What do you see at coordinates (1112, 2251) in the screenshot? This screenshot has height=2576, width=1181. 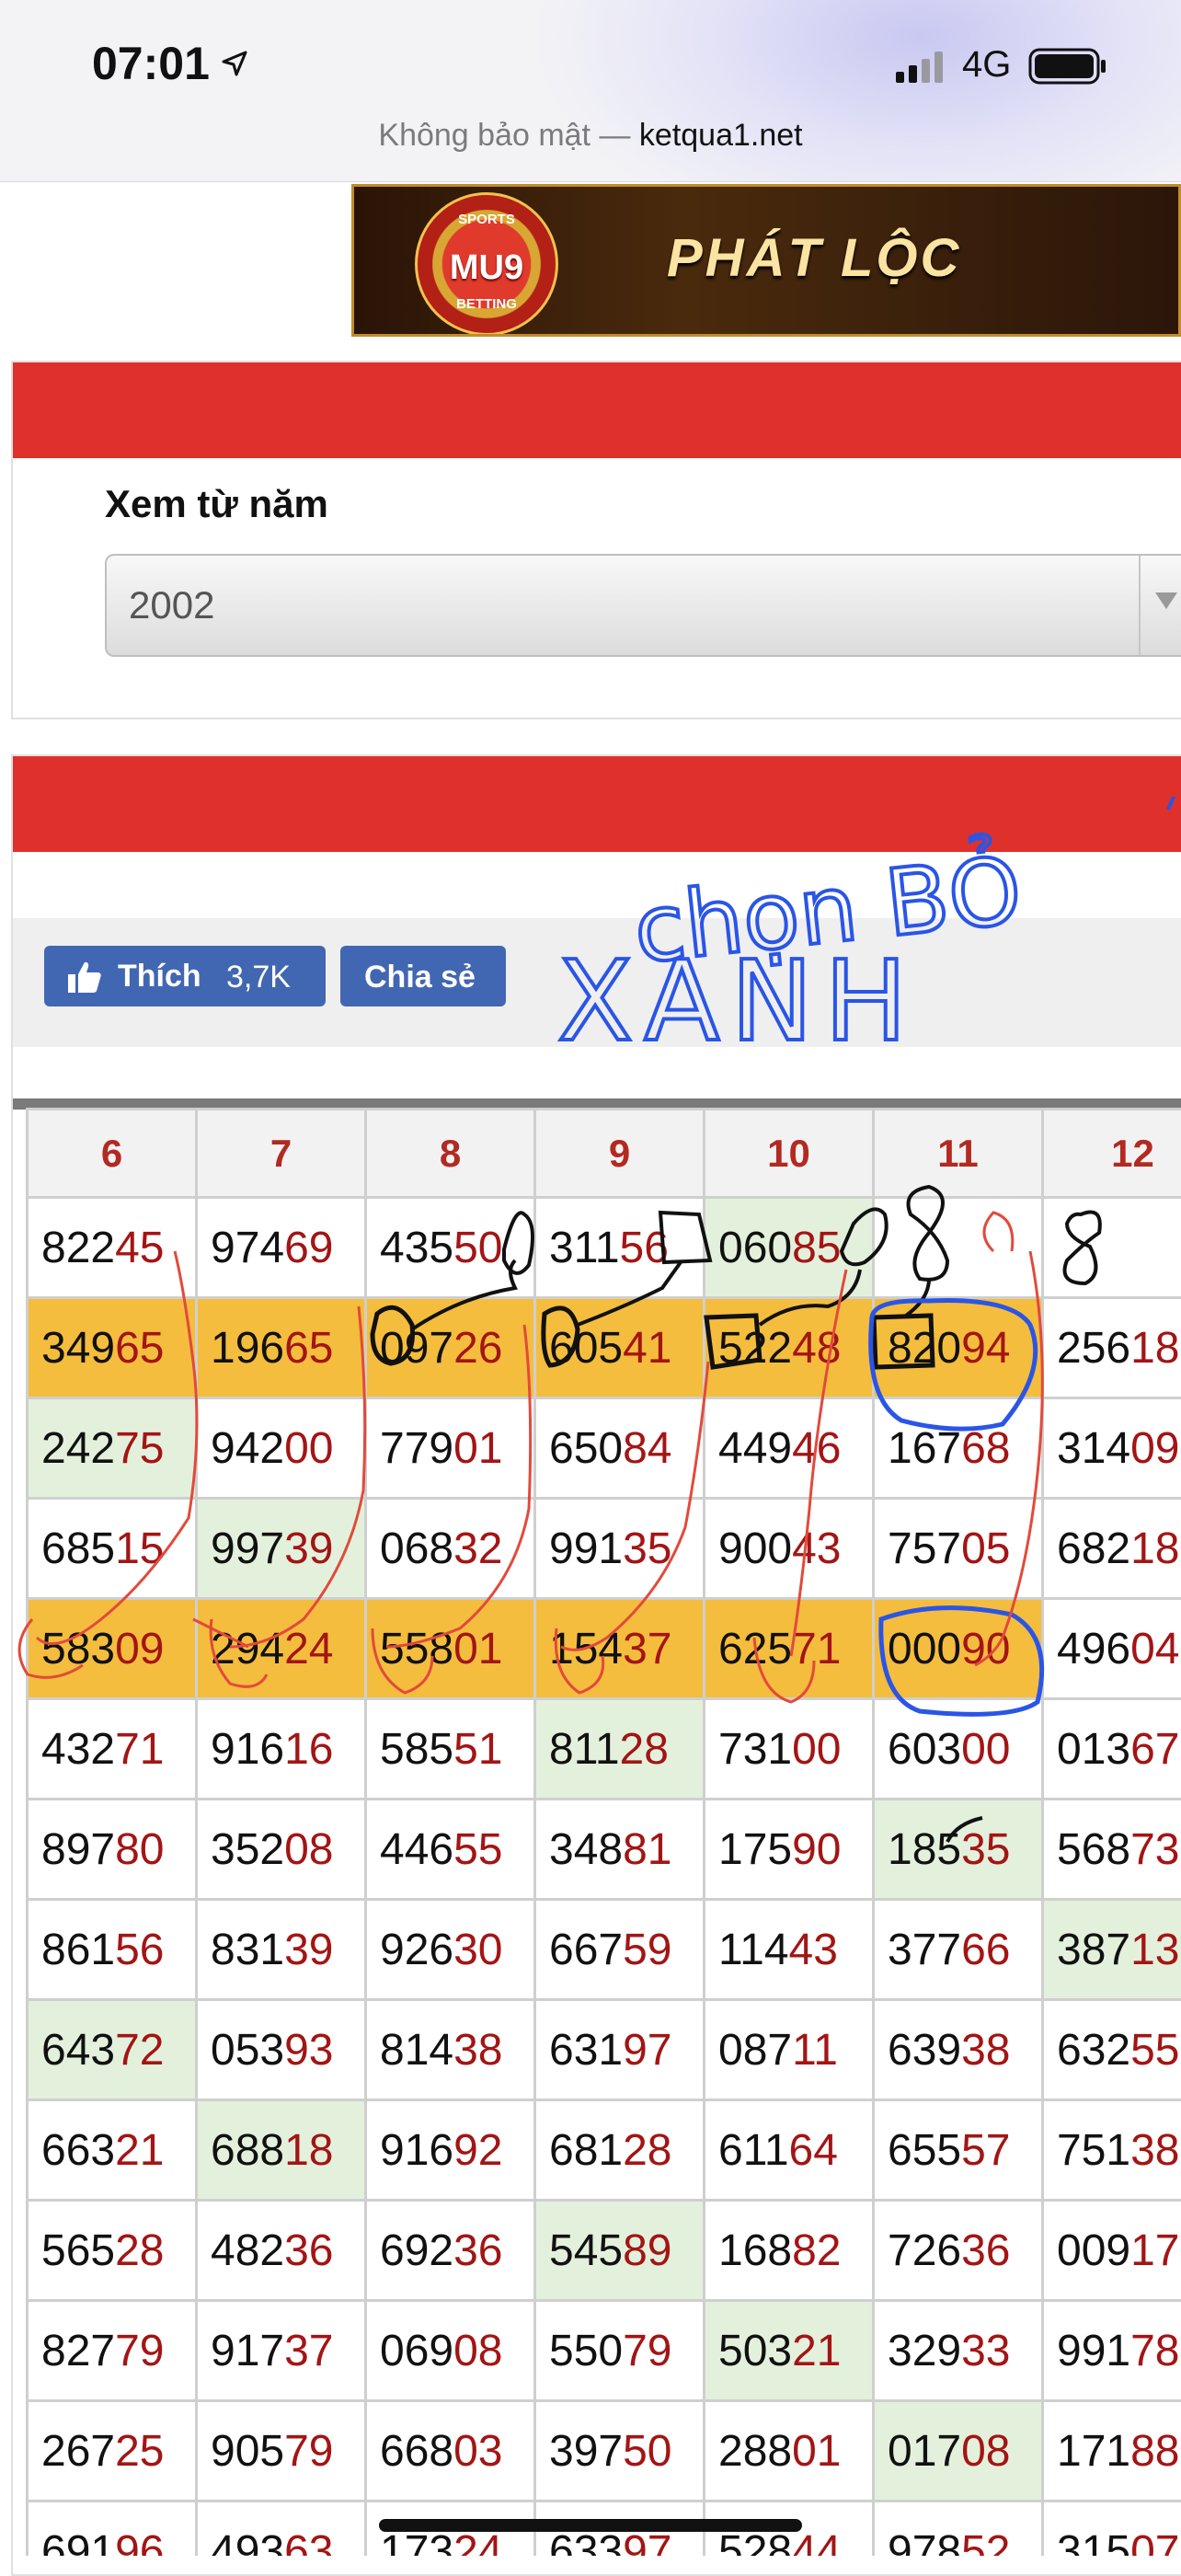 I see `result-cell: 00917` at bounding box center [1112, 2251].